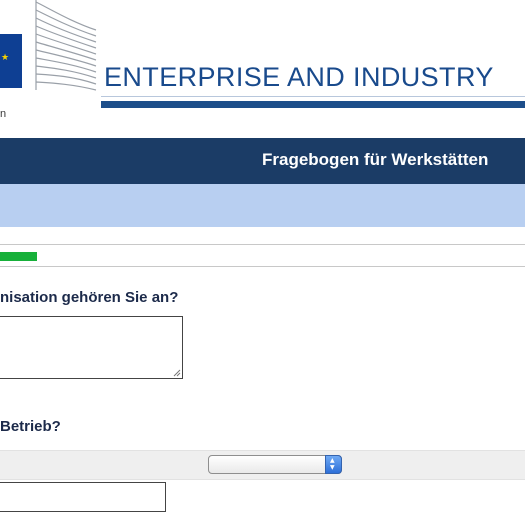  What do you see at coordinates (332, 467) in the screenshot?
I see `chevron-down-icon: ▼` at bounding box center [332, 467].